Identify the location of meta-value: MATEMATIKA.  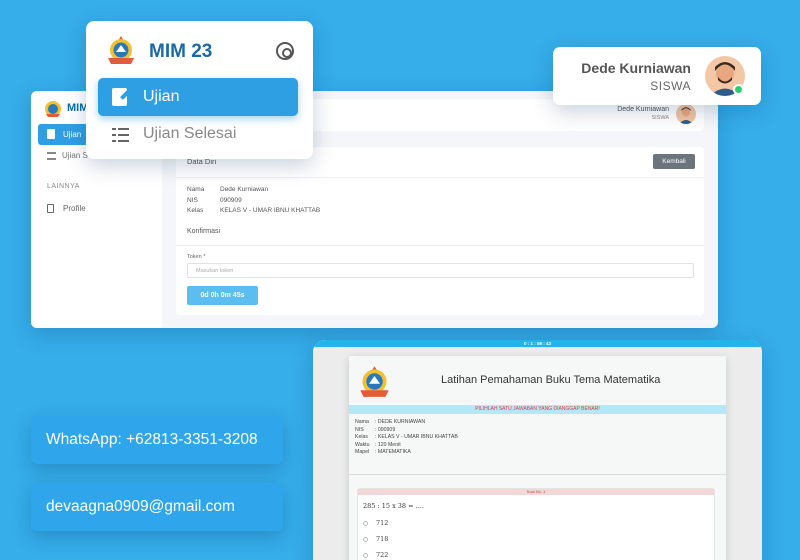
(394, 452).